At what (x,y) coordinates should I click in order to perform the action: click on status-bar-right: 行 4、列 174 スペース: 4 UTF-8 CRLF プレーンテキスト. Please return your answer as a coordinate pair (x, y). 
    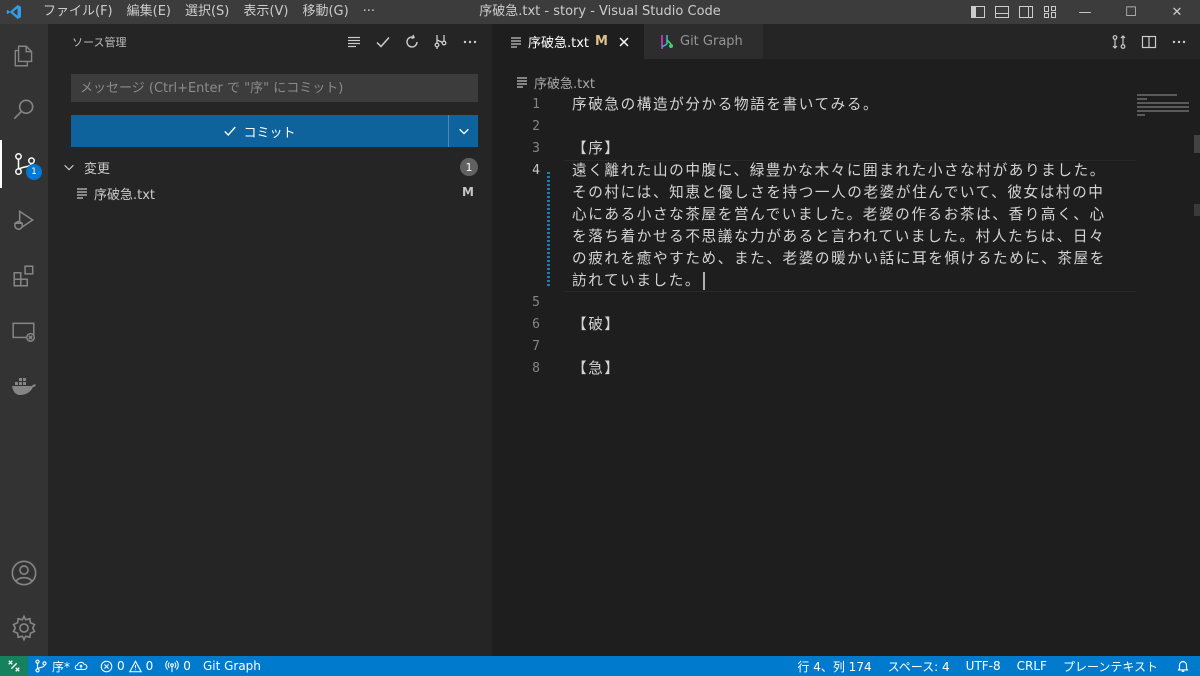
    Looking at the image, I should click on (994, 666).